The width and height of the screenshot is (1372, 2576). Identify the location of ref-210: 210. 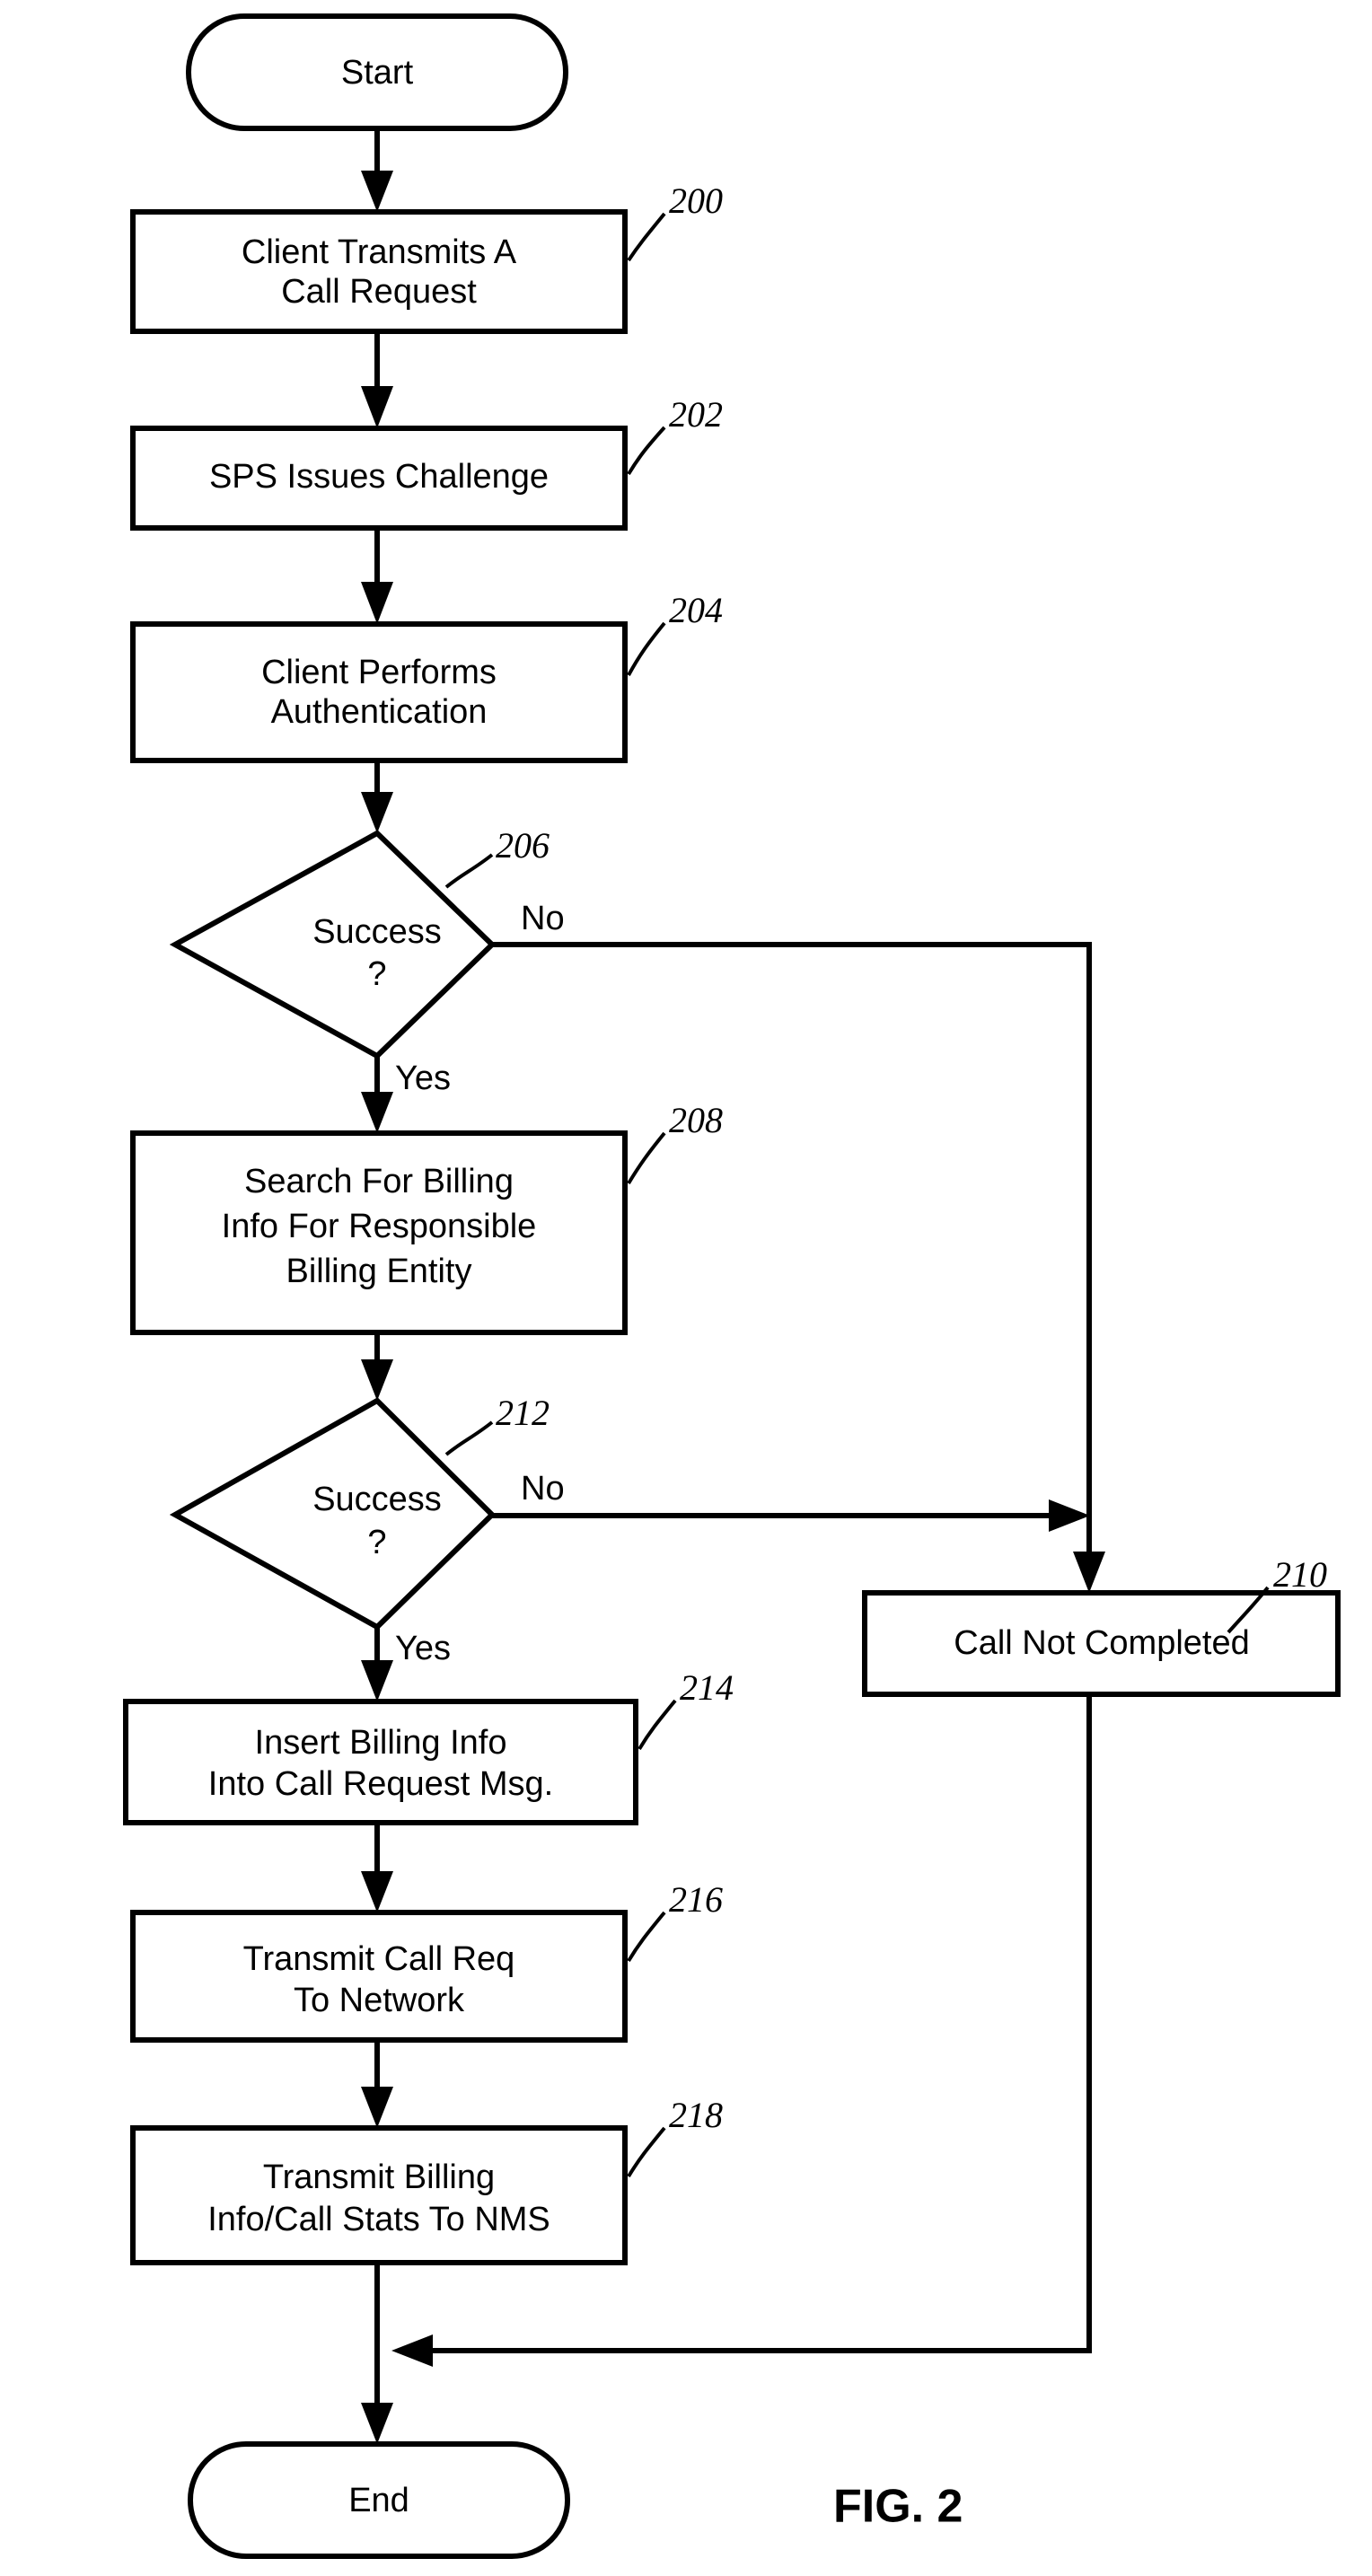
(1300, 1574).